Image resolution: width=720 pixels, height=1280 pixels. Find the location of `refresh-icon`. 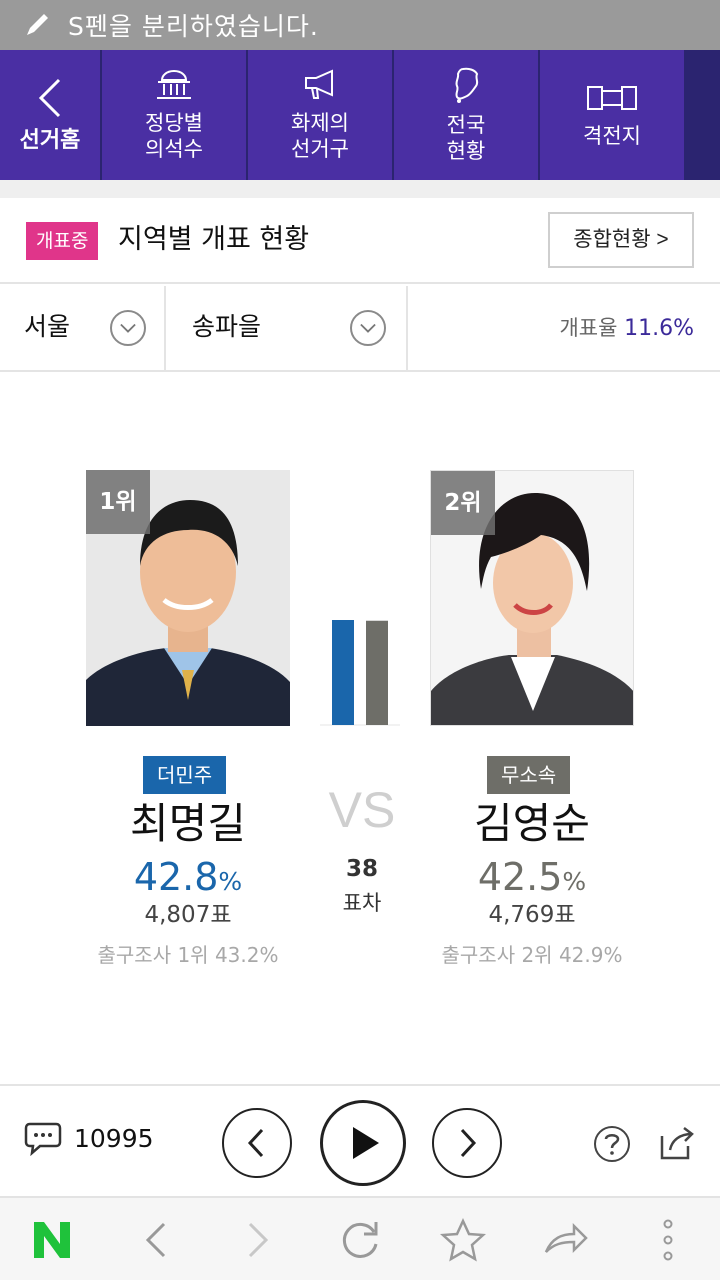

refresh-icon is located at coordinates (360, 1240).